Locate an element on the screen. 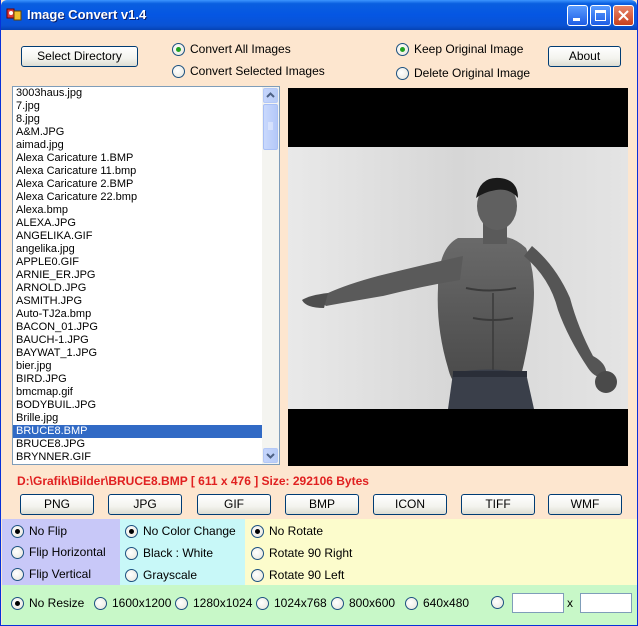 This screenshot has height=626, width=638. no-resize-radio: No Resize is located at coordinates (47, 603).